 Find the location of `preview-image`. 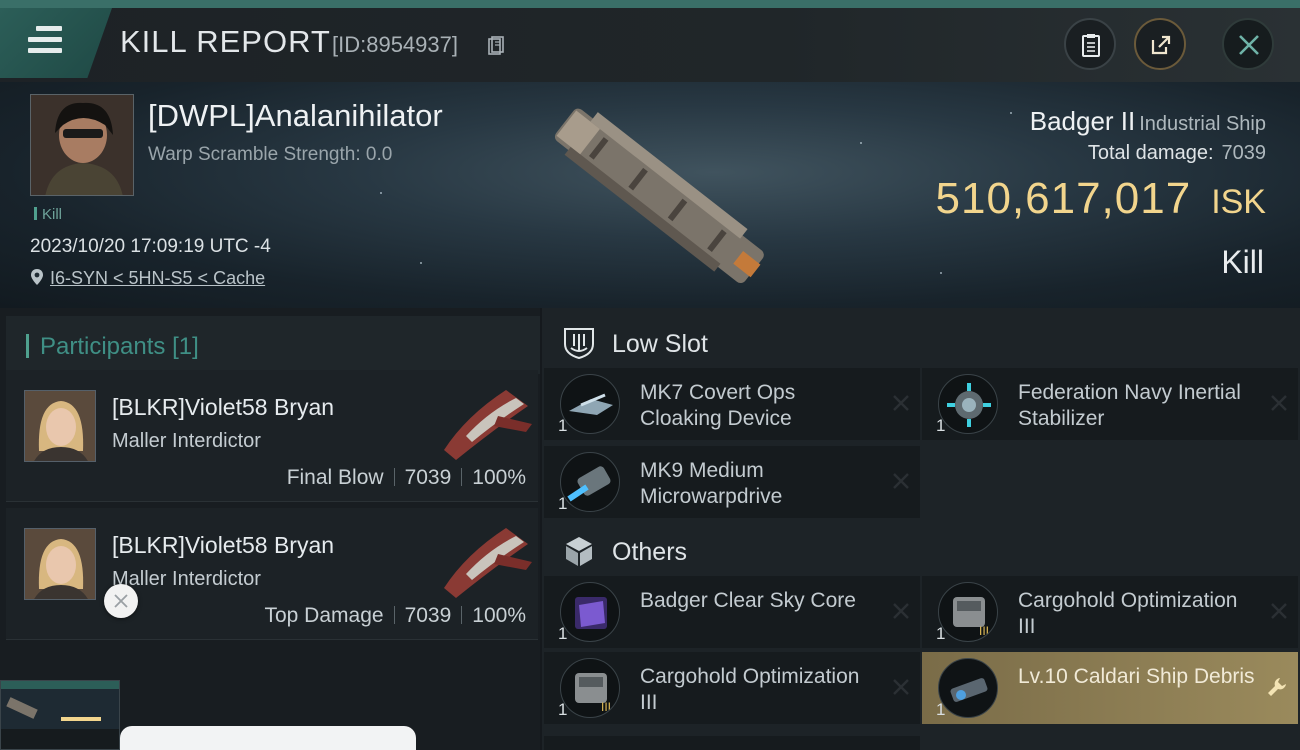

preview-image is located at coordinates (60, 715).